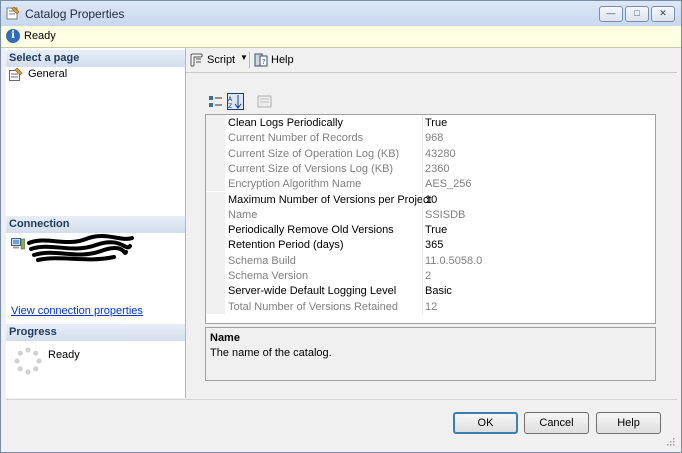  What do you see at coordinates (95, 58) in the screenshot?
I see `select-page-header: Select a page` at bounding box center [95, 58].